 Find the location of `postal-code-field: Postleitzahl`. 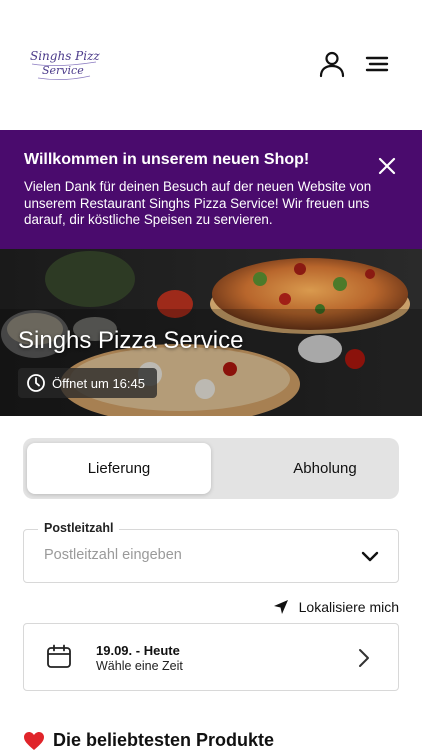

postal-code-field: Postleitzahl is located at coordinates (211, 552).